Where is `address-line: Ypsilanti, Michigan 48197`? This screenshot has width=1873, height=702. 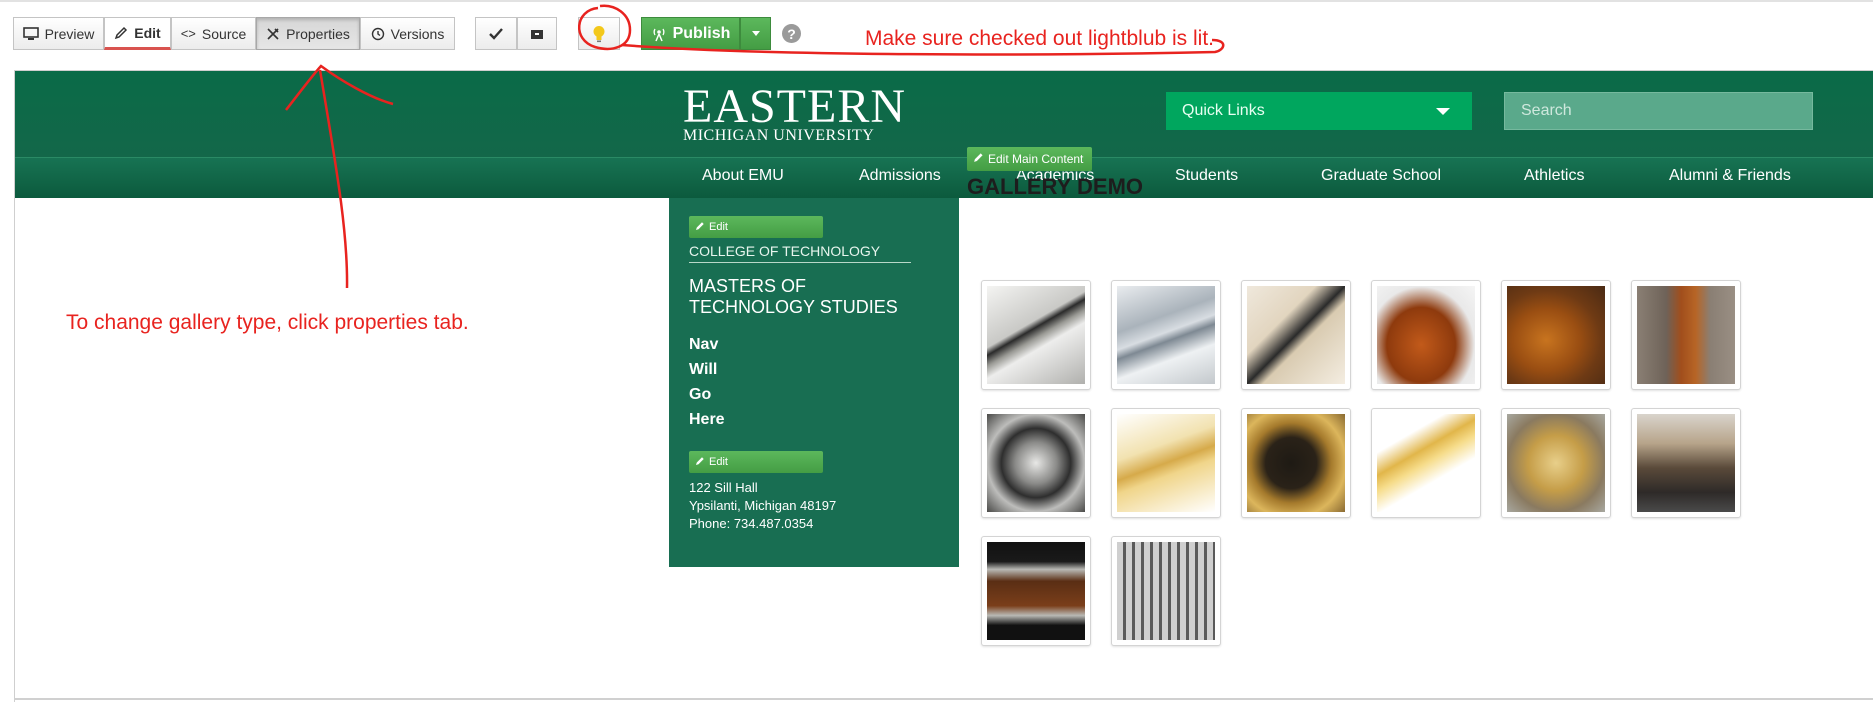 address-line: Ypsilanti, Michigan 48197 is located at coordinates (763, 505).